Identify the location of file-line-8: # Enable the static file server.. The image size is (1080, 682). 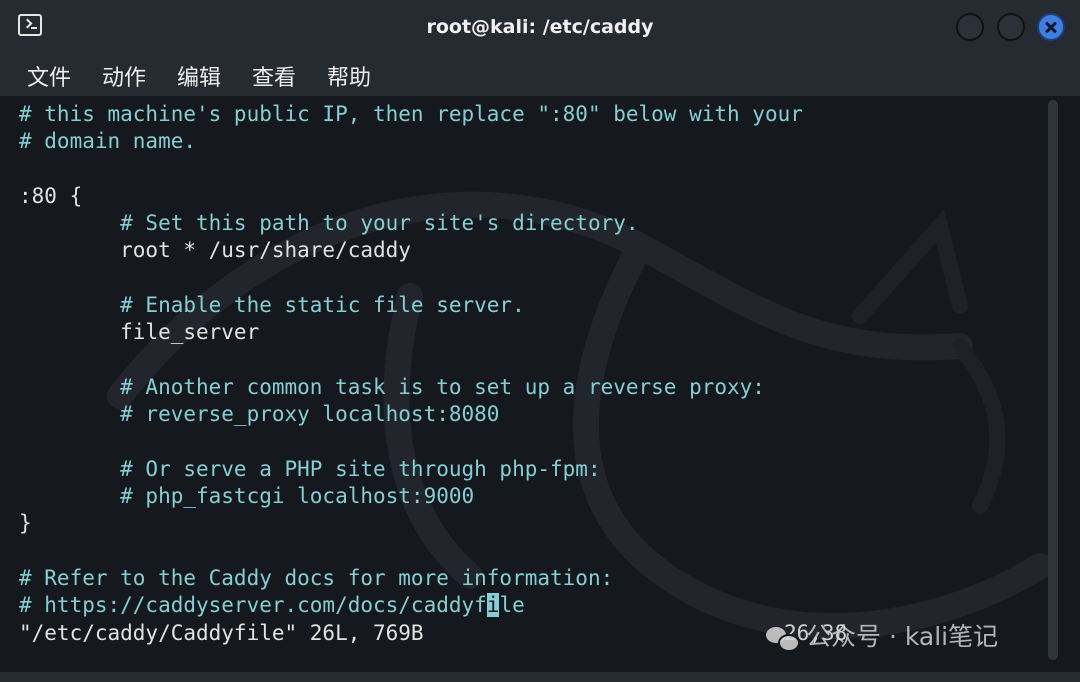
(272, 305).